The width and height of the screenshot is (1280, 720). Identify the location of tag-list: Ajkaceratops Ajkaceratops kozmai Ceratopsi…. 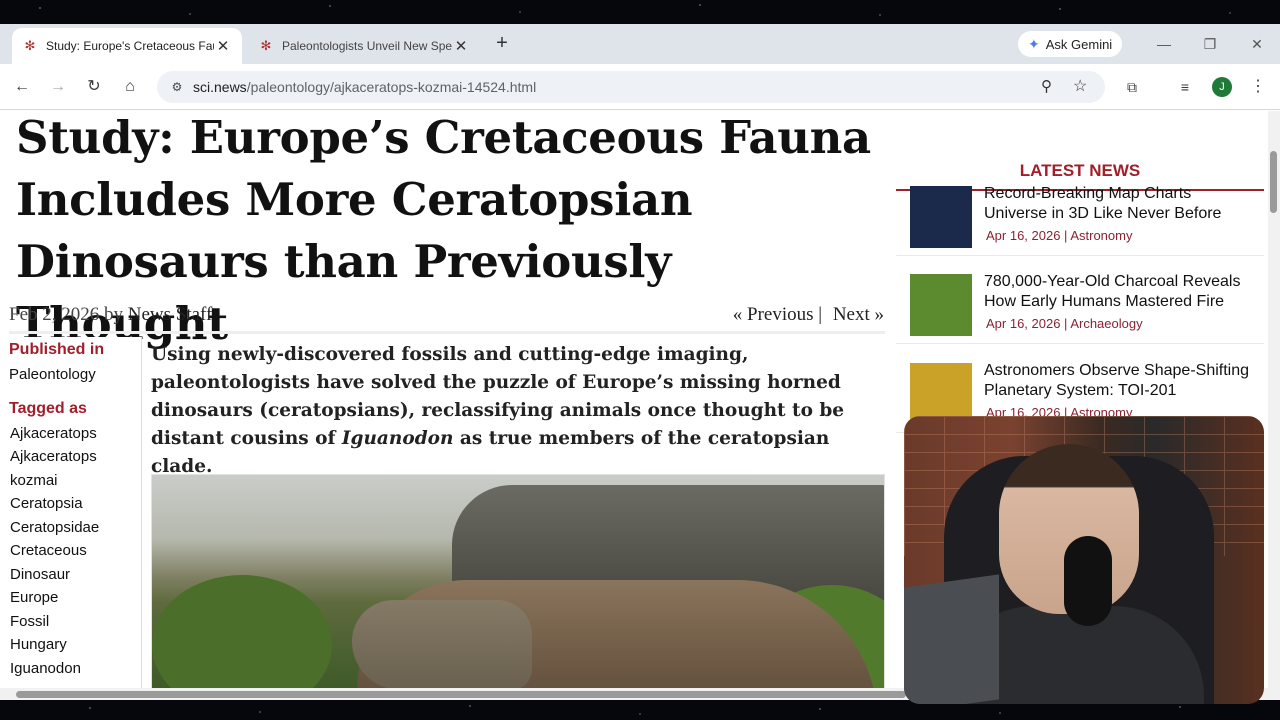
(70, 551).